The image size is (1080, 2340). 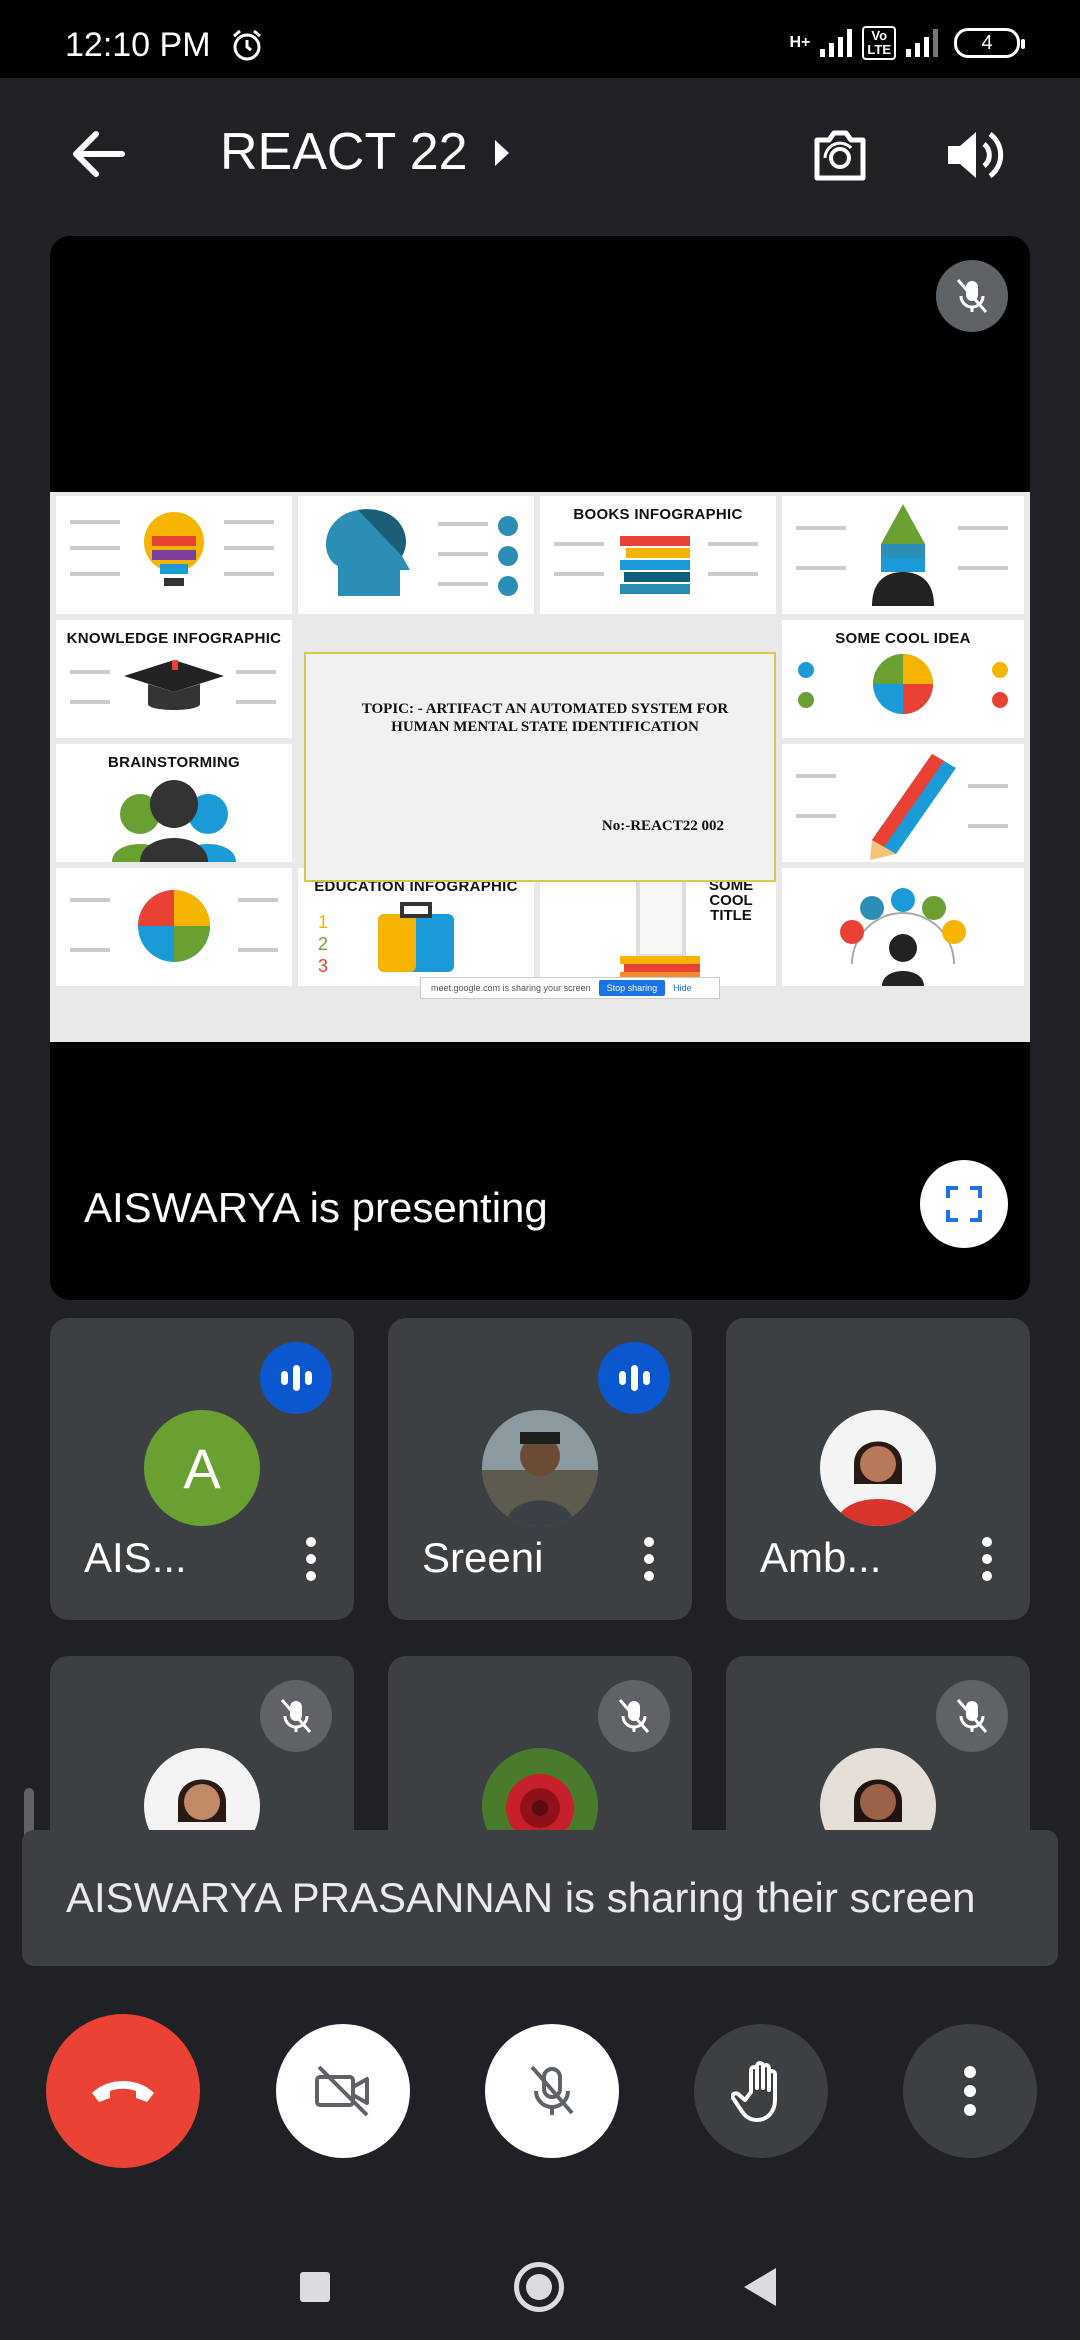 What do you see at coordinates (511, 988) in the screenshot?
I see `share-notice-text: meet.google.com is sharing your screen` at bounding box center [511, 988].